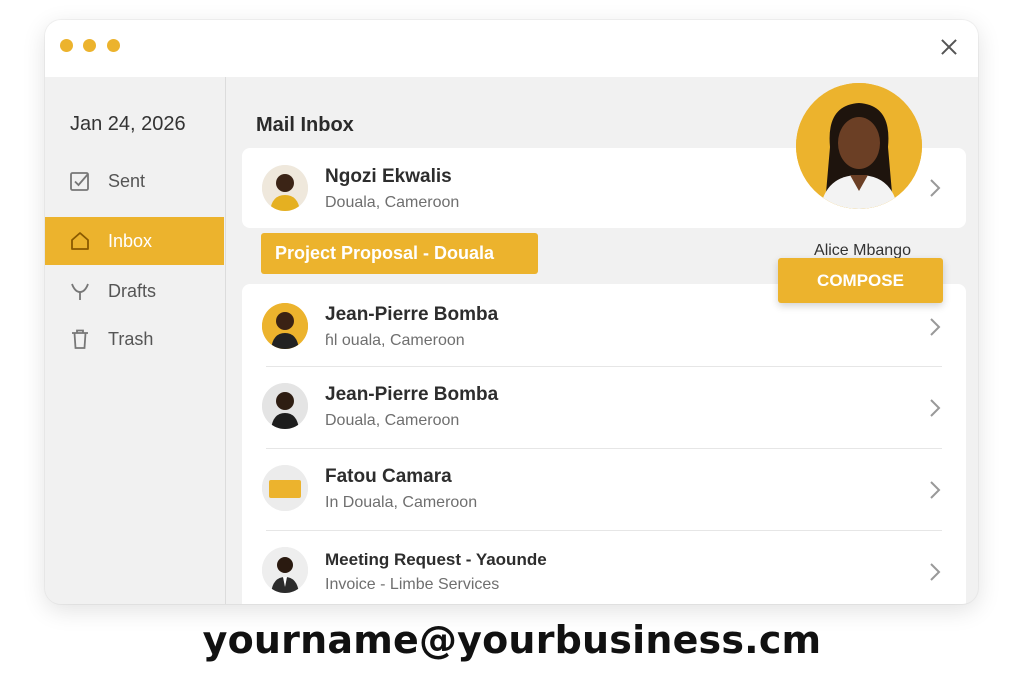  What do you see at coordinates (949, 47) in the screenshot?
I see `close-icon` at bounding box center [949, 47].